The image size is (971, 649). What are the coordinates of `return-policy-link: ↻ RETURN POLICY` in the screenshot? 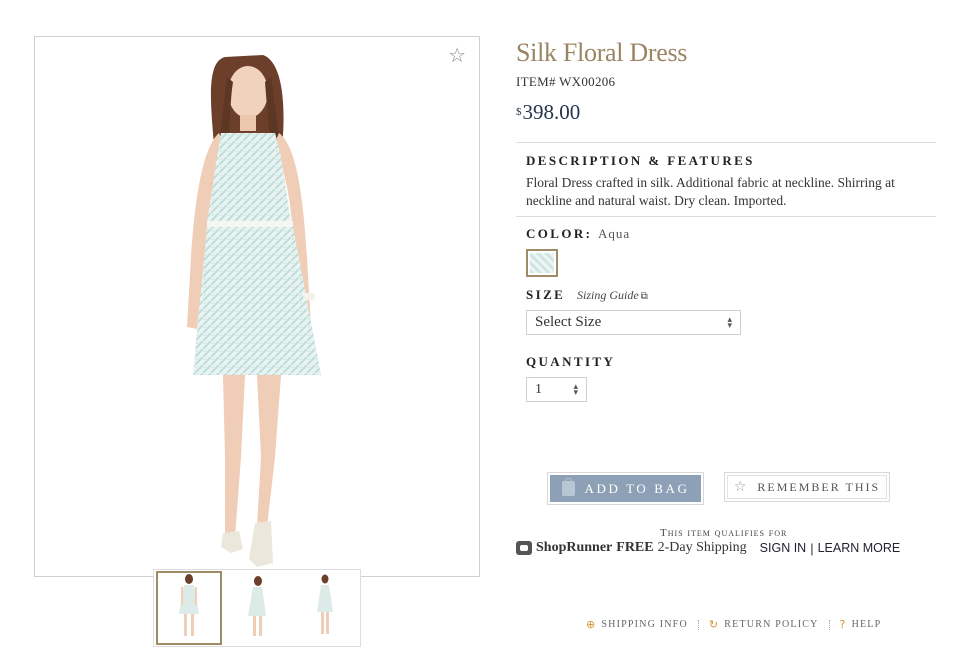 It's located at (764, 624).